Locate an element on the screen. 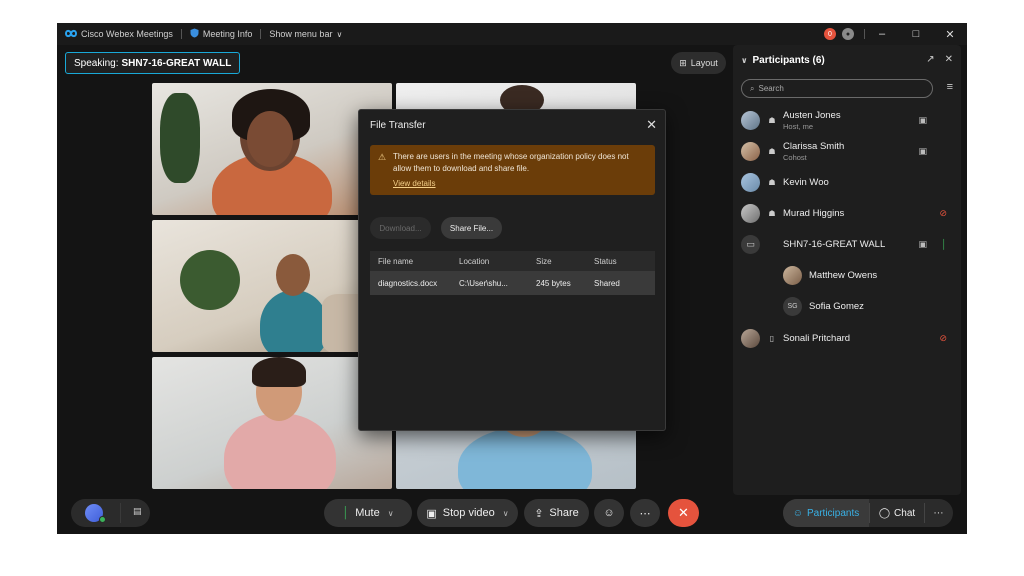  share-icon: ⇪ is located at coordinates (539, 513).